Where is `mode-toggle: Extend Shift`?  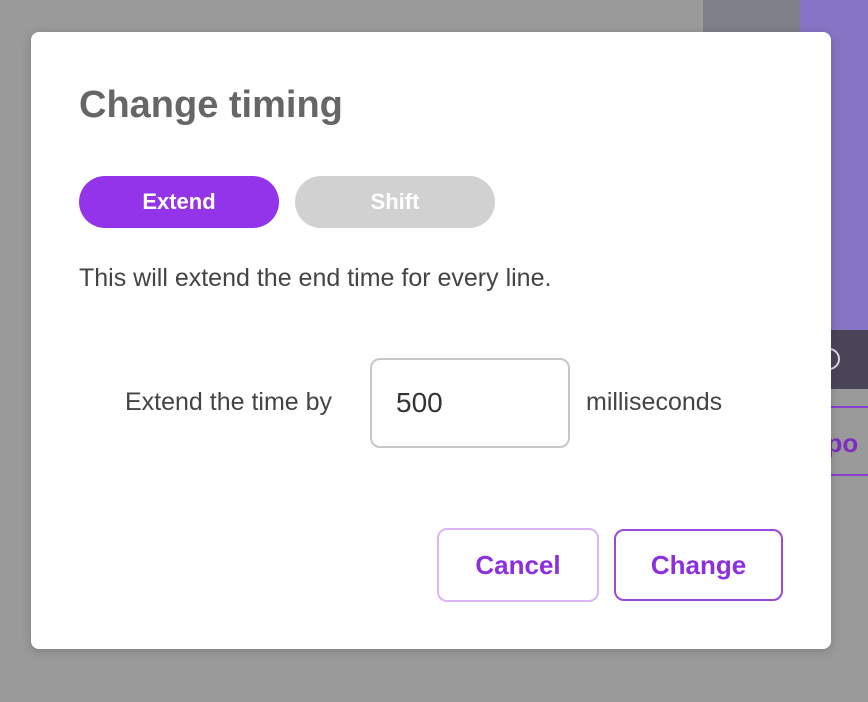 mode-toggle: Extend Shift is located at coordinates (289, 202).